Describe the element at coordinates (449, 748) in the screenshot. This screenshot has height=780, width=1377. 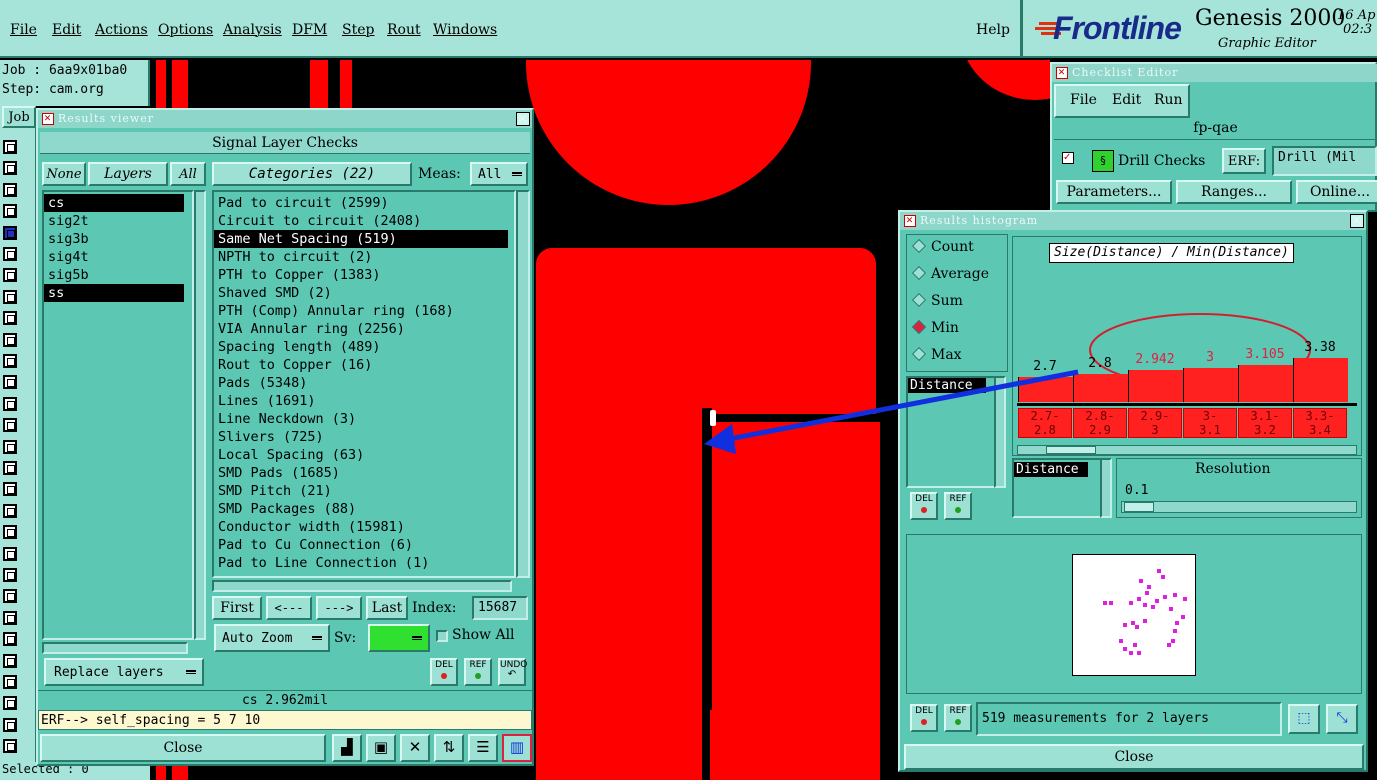
I see `step-icon: ⇅` at that location.